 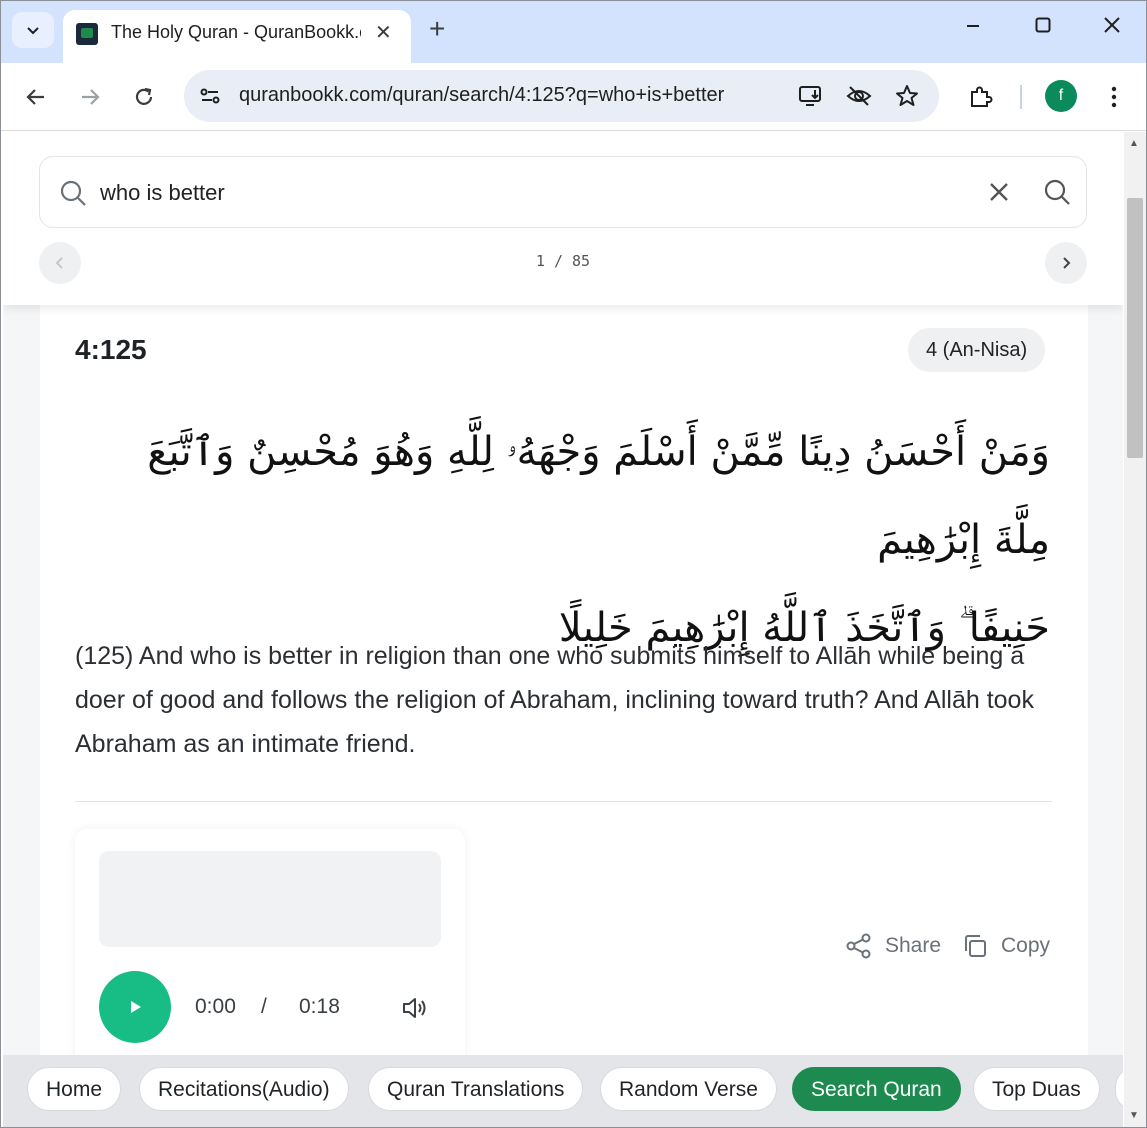 I want to click on search-icon, so click(x=73, y=193).